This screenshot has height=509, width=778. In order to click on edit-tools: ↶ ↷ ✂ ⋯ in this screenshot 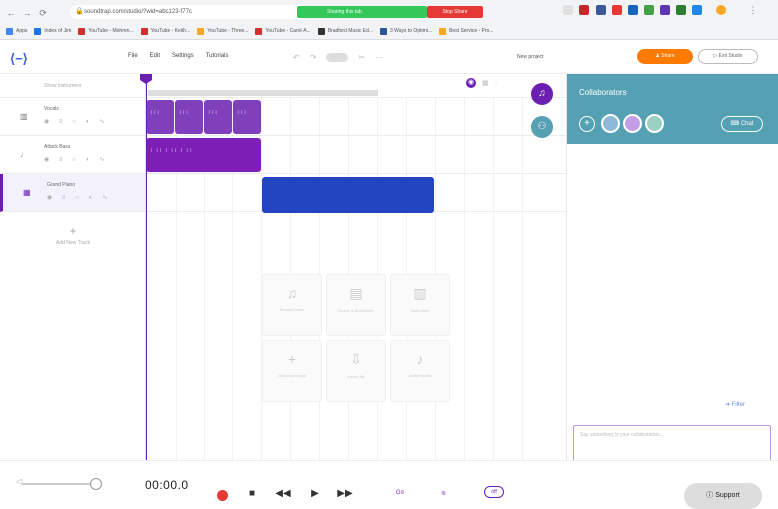, I will do `click(338, 57)`.